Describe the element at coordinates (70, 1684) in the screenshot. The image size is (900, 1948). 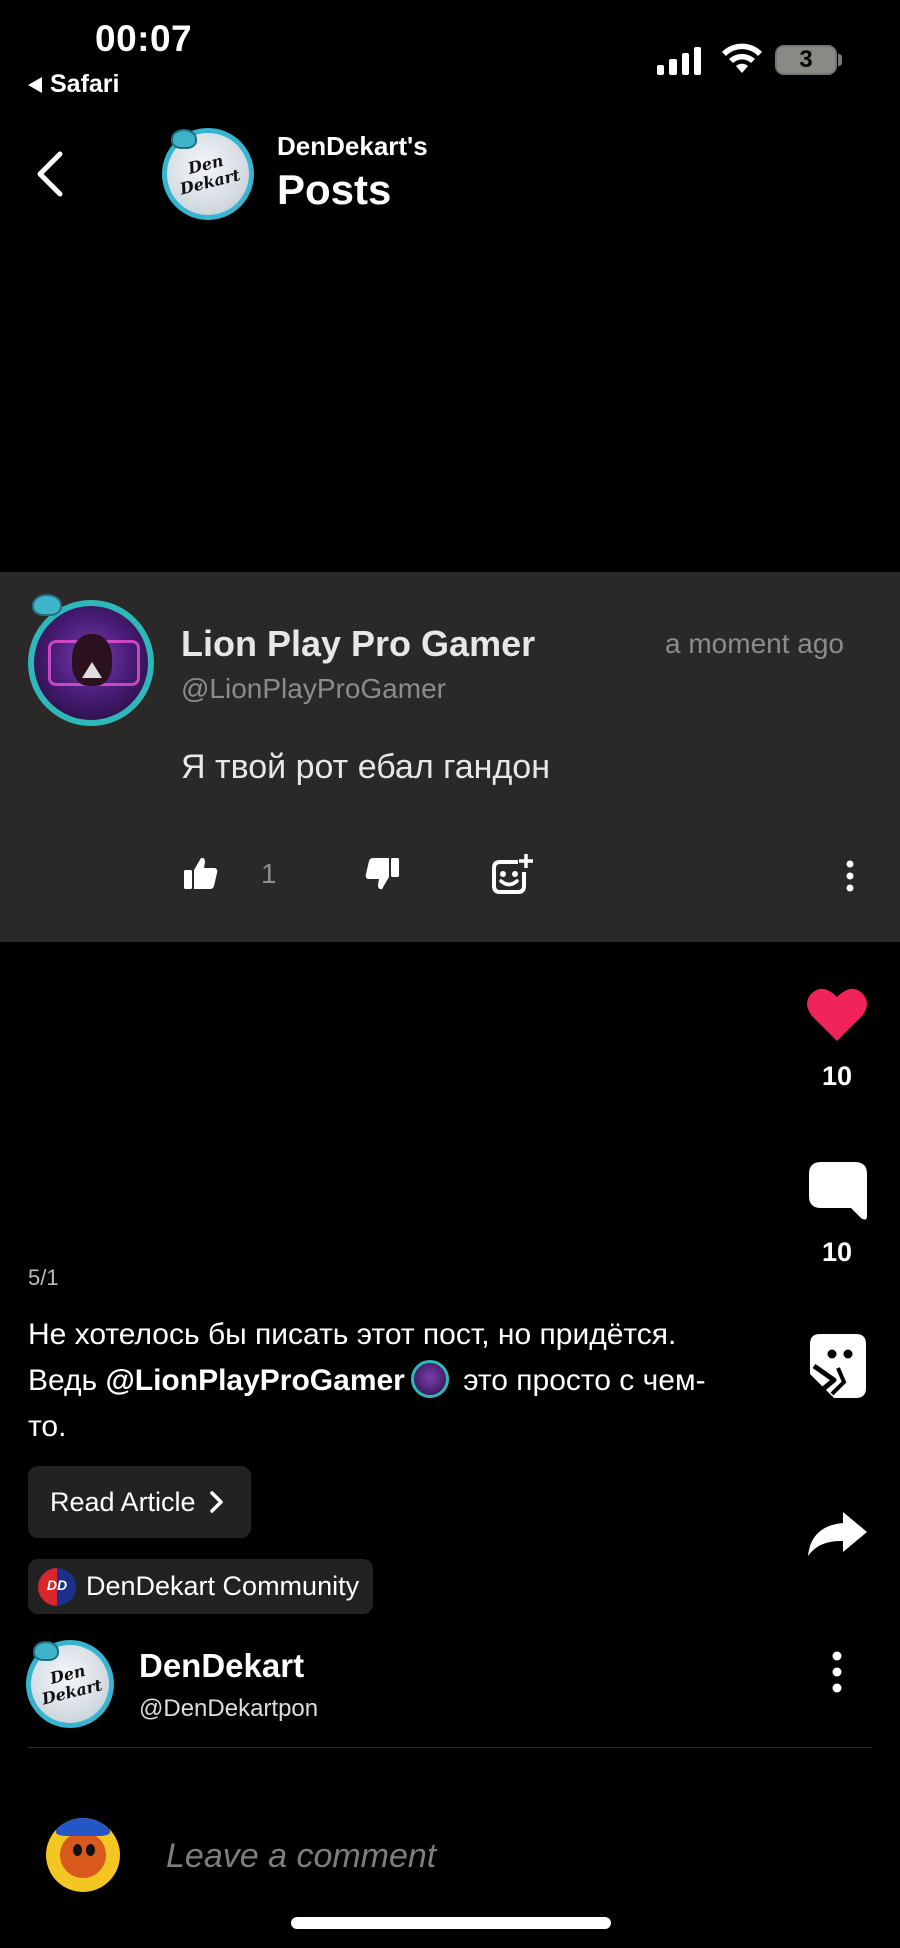
I see `author-avatar: Den Dekart` at that location.